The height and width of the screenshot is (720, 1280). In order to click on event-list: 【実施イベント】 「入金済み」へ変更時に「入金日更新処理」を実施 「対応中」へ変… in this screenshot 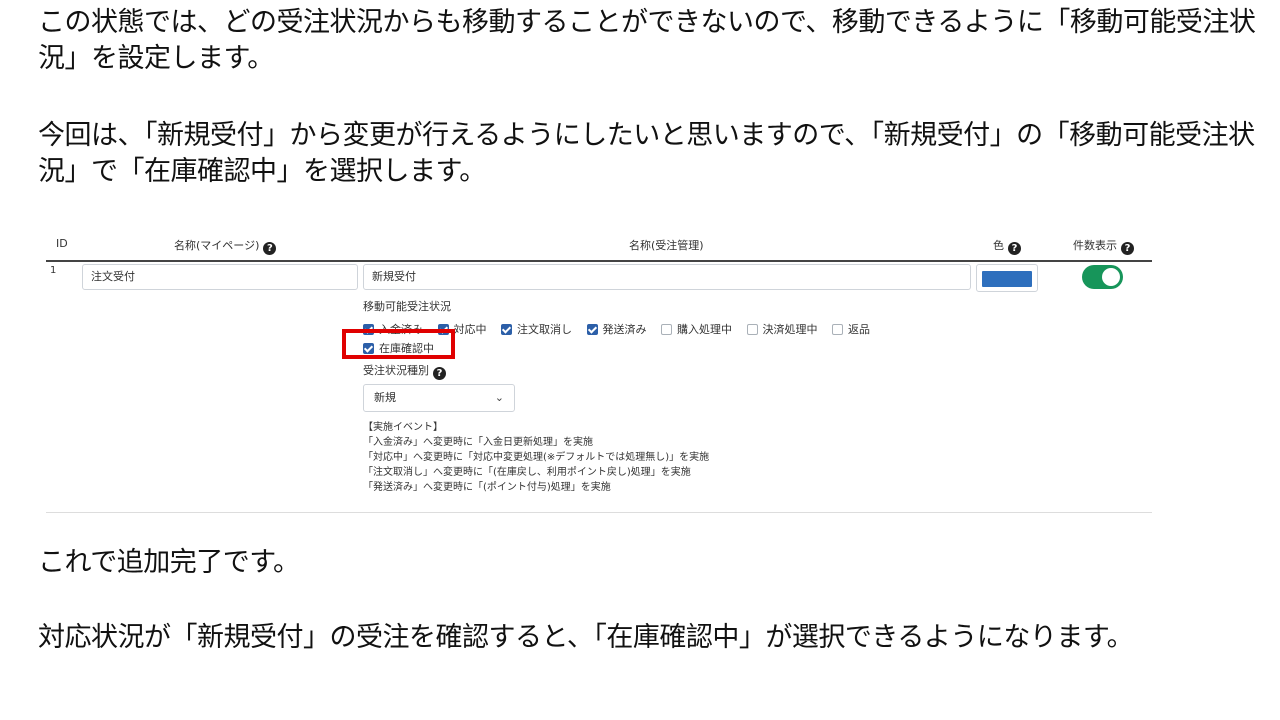, I will do `click(536, 457)`.